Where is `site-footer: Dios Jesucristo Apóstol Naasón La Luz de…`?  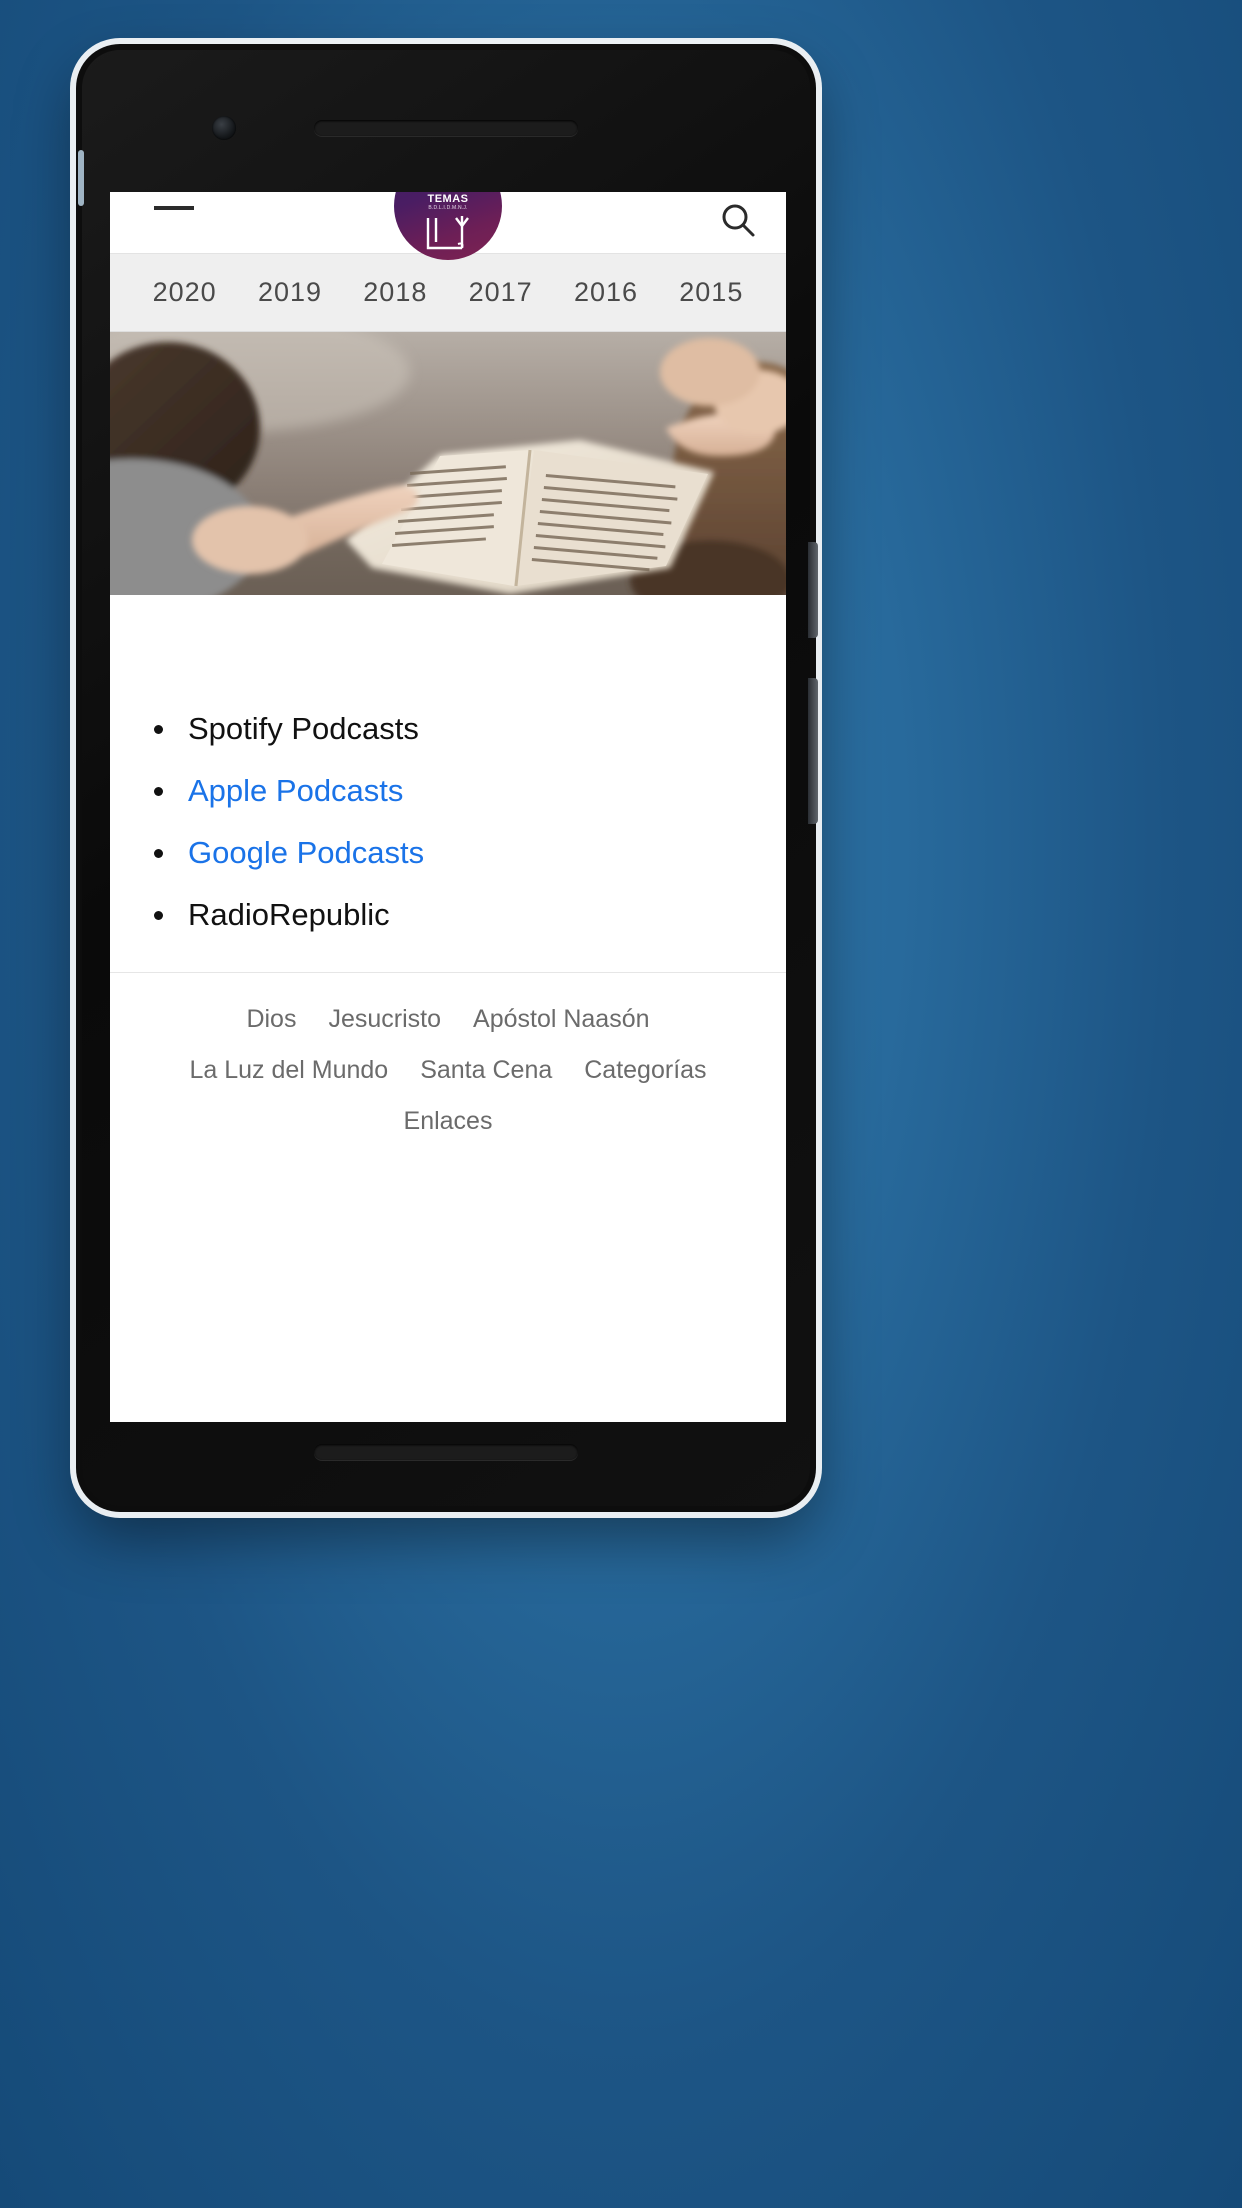 site-footer: Dios Jesucristo Apóstol Naasón La Luz de… is located at coordinates (448, 1074).